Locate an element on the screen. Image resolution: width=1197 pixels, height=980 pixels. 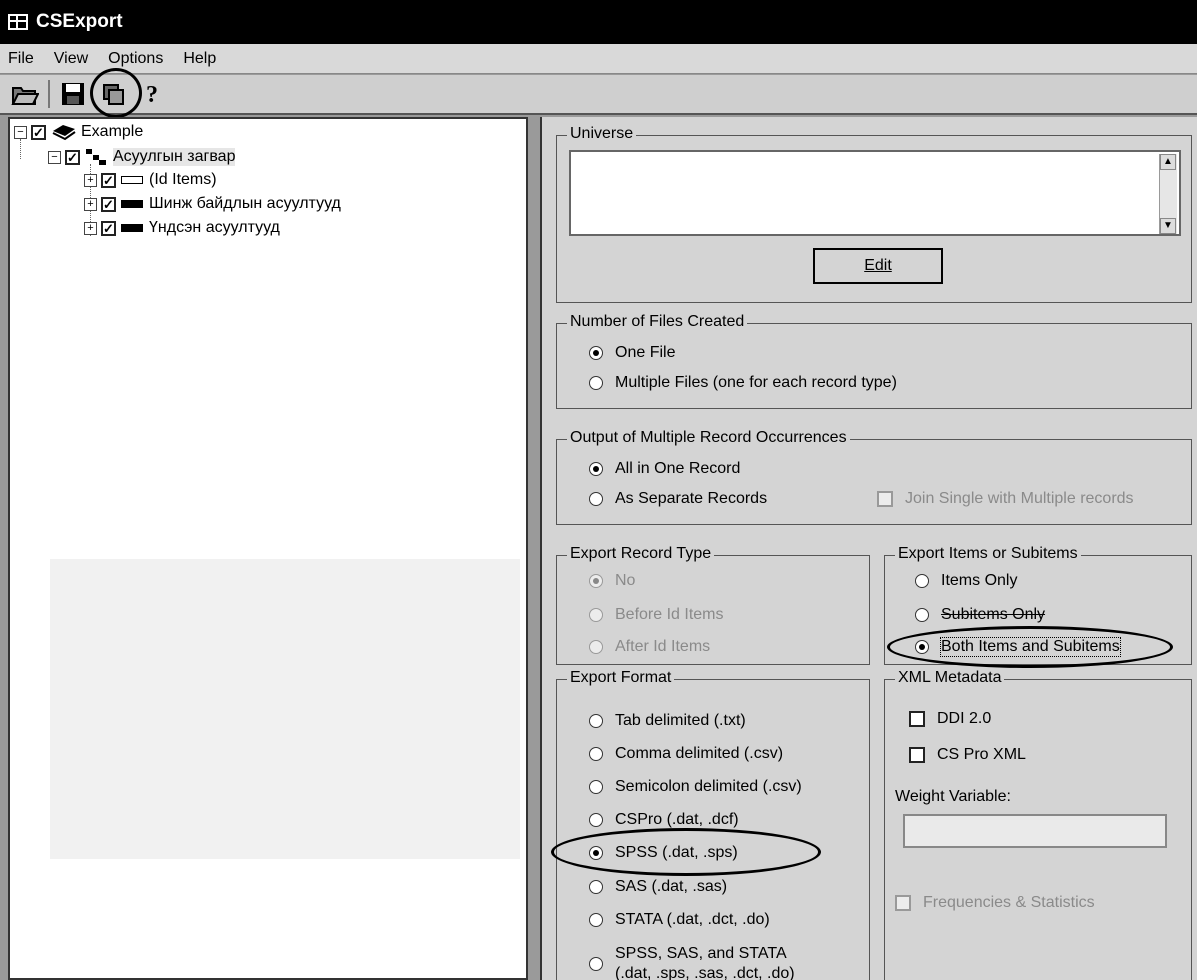
stata-radio: STATA (.dat, .dct, .do) is located at coordinates (679, 920).